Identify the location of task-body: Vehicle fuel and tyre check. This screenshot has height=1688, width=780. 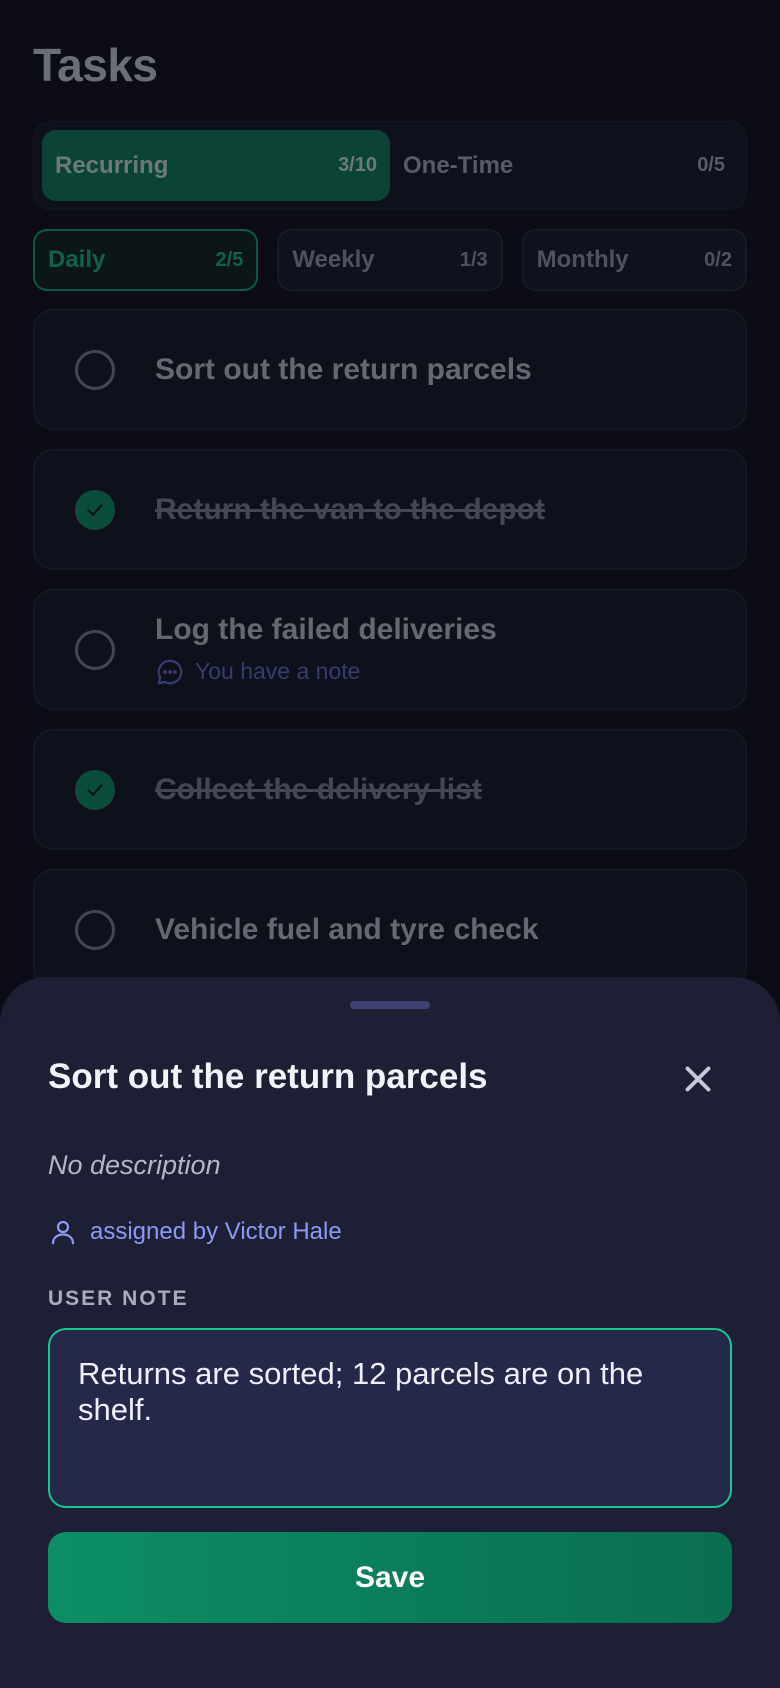
(440, 930).